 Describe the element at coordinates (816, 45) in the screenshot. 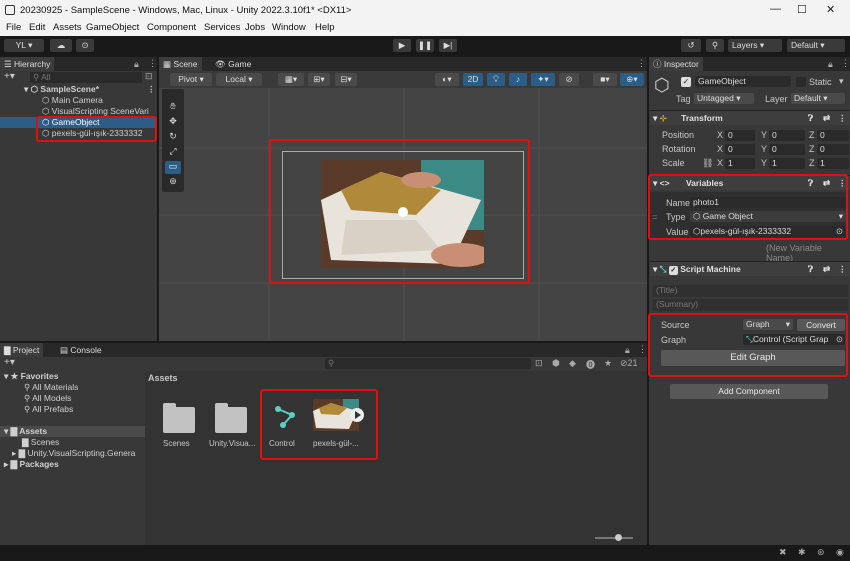

I see `layout-dropdown: Default ▾` at that location.